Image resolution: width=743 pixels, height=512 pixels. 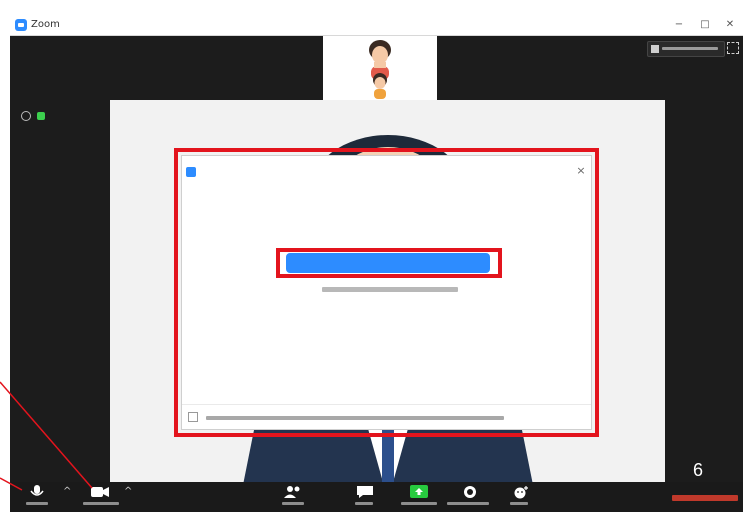 What do you see at coordinates (386, 404) in the screenshot?
I see `dialog-footer-divider` at bounding box center [386, 404].